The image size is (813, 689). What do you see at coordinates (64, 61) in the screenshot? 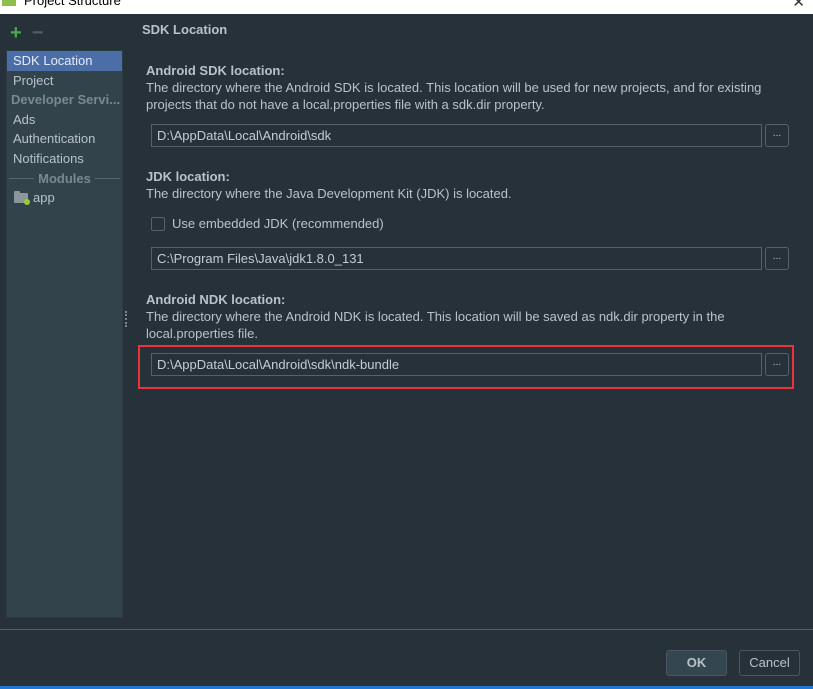
I see `sidebar-item-sdk-location: SDK Location` at bounding box center [64, 61].